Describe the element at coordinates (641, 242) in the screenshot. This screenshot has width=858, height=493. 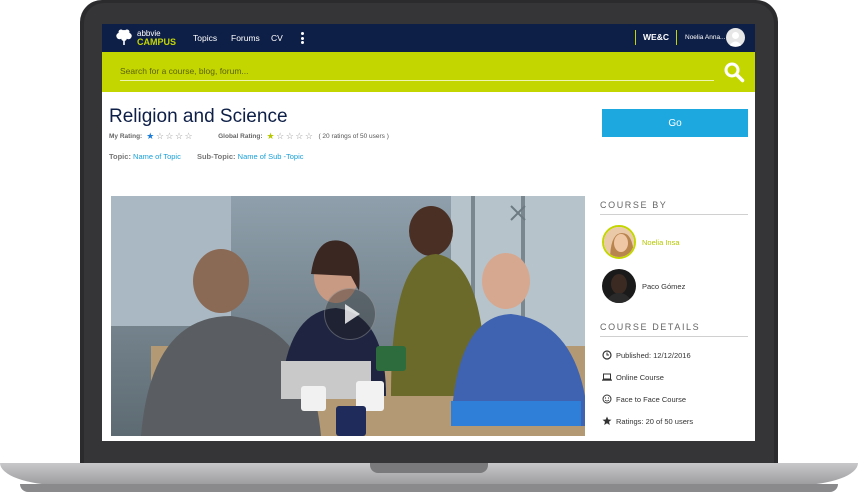
I see `author-noelia: Noelia Insa` at that location.